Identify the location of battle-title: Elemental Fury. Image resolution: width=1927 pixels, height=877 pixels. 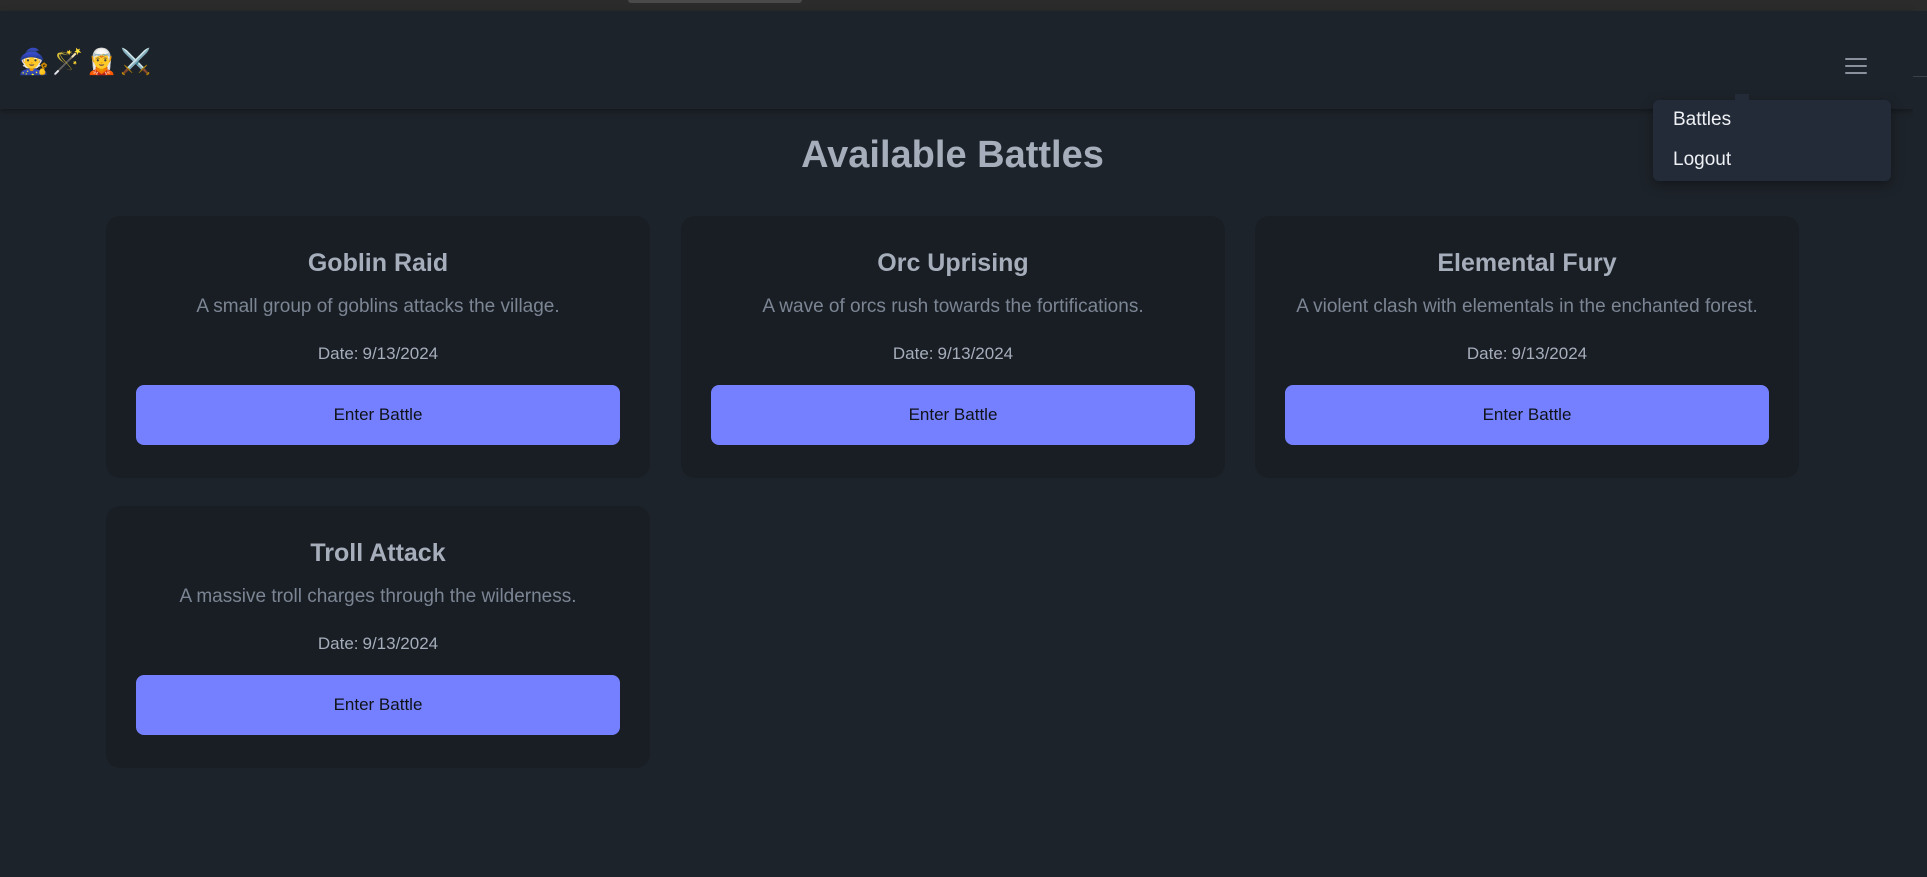
(1527, 263).